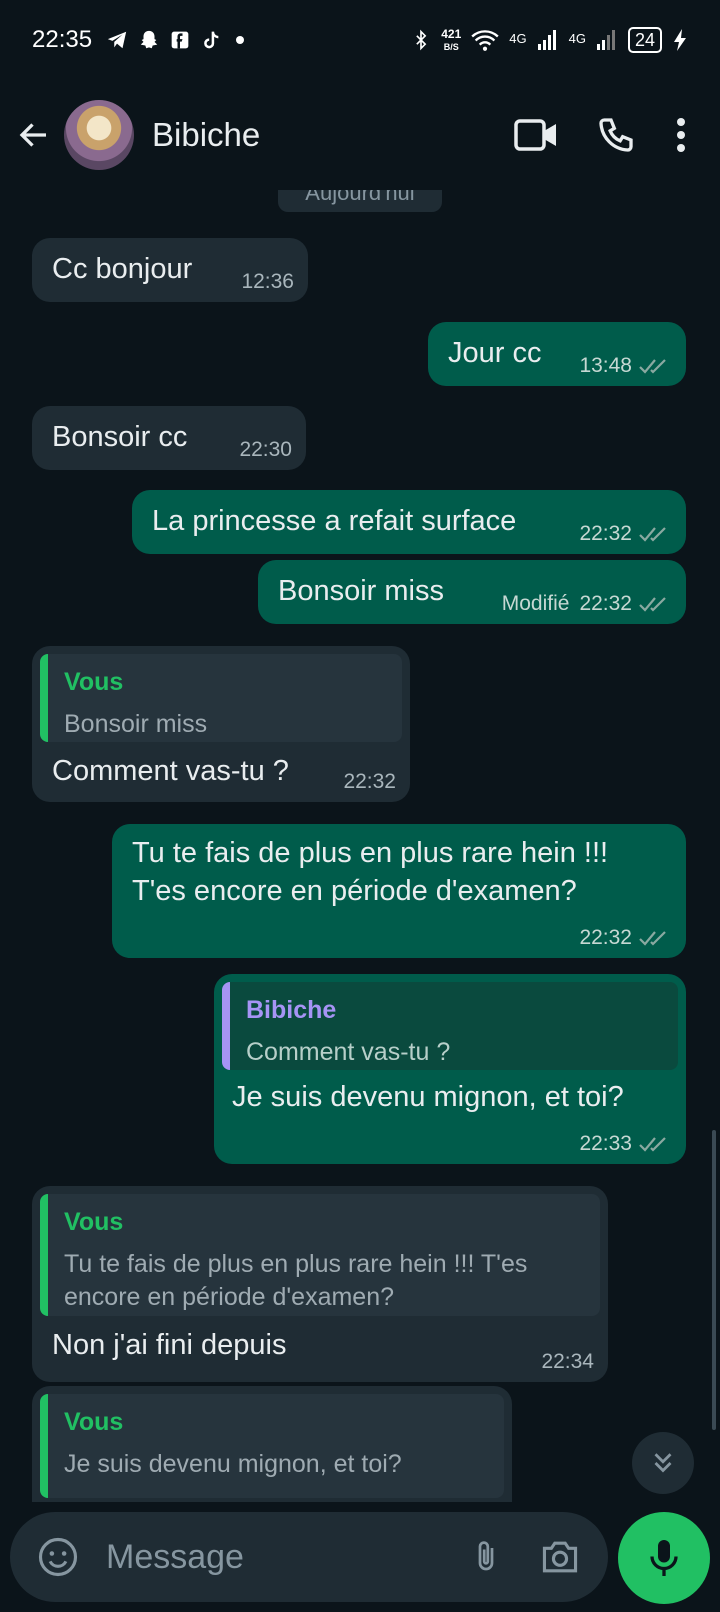 This screenshot has width=720, height=1612. Describe the element at coordinates (149, 39) in the screenshot. I see `snapchat-icon` at that location.